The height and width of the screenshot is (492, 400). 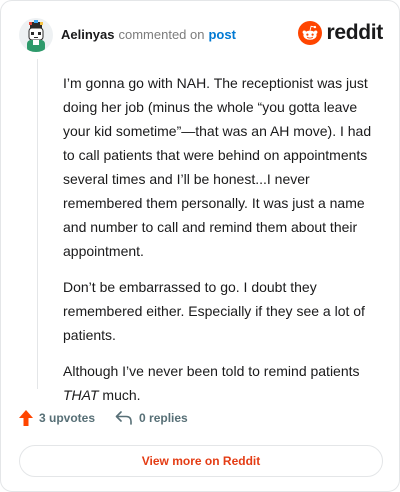 I want to click on reply-stat: 0 replies, so click(x=151, y=418).